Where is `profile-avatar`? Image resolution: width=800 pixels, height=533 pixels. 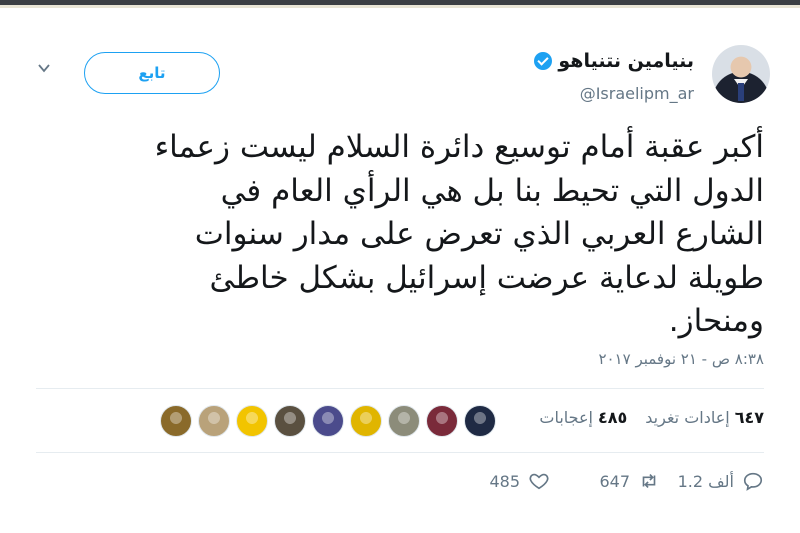 profile-avatar is located at coordinates (741, 74).